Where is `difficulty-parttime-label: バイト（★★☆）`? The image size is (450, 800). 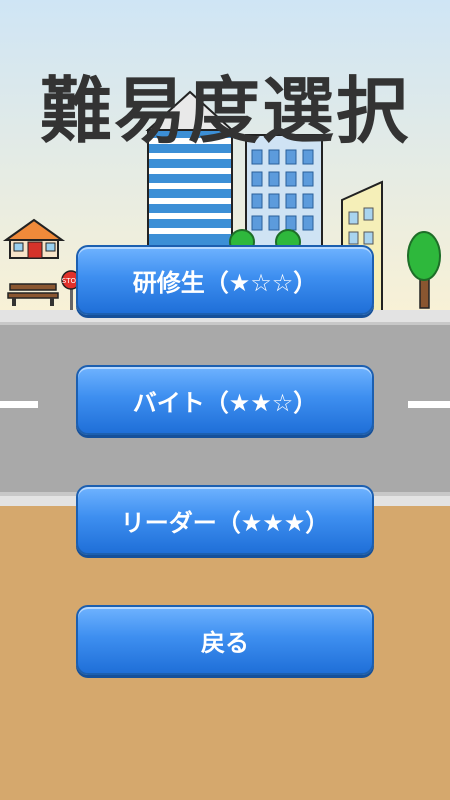
difficulty-parttime-label: バイト（★★☆） is located at coordinates (225, 402).